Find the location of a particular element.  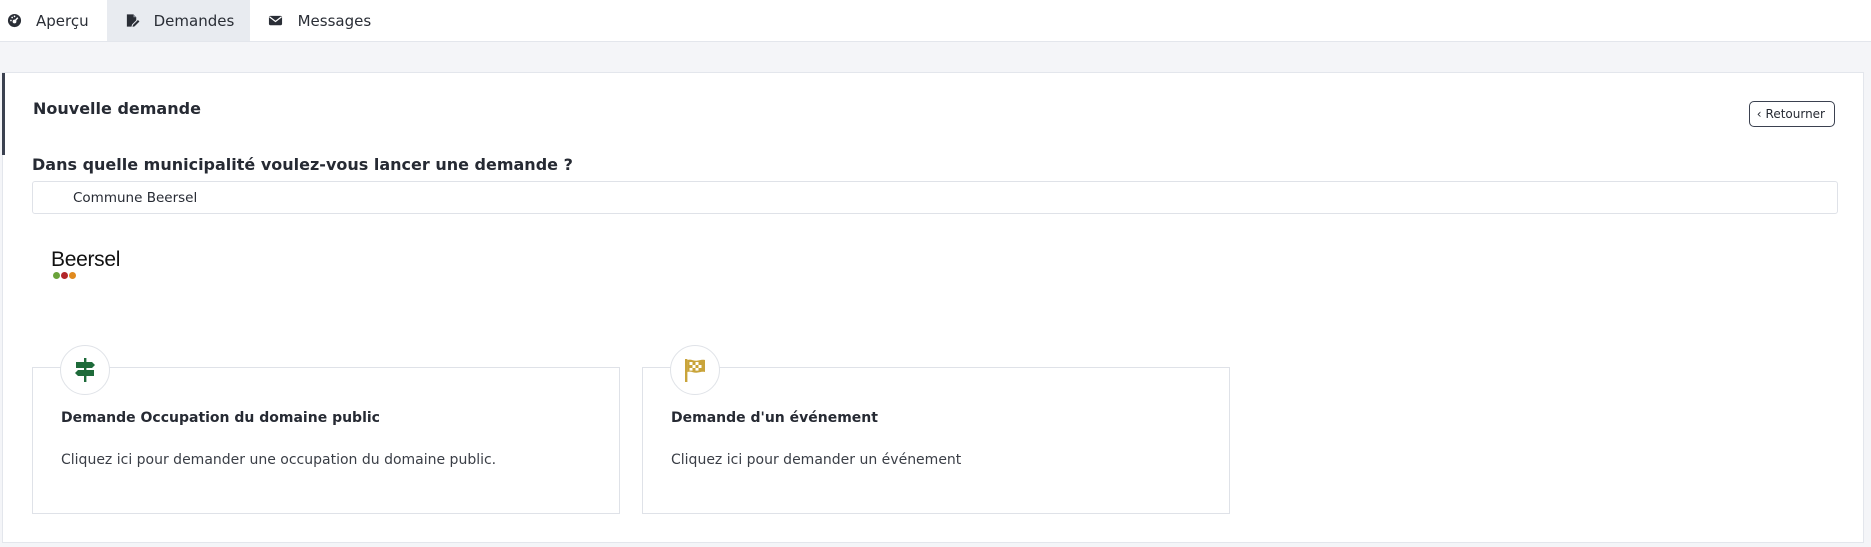

tile-title: Demande Occupation du domaine public is located at coordinates (220, 418).